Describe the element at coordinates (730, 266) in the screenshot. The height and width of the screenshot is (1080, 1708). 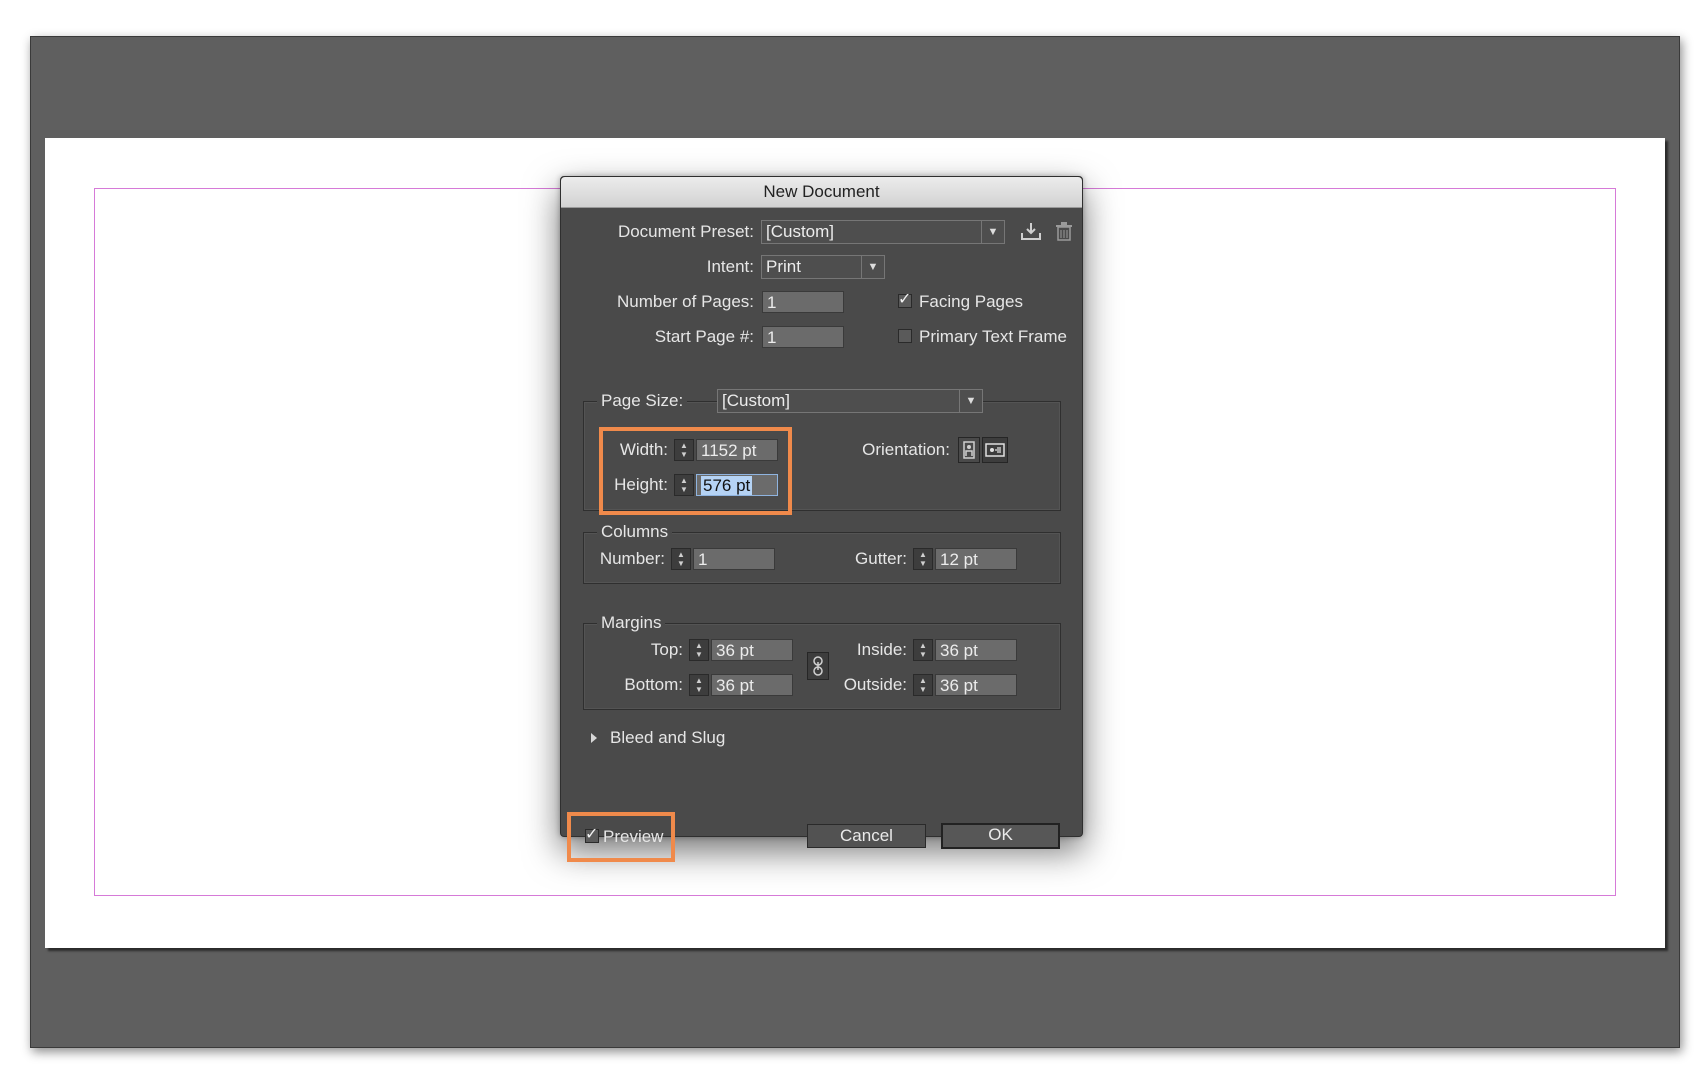
I see `intent-label: Intent:` at that location.